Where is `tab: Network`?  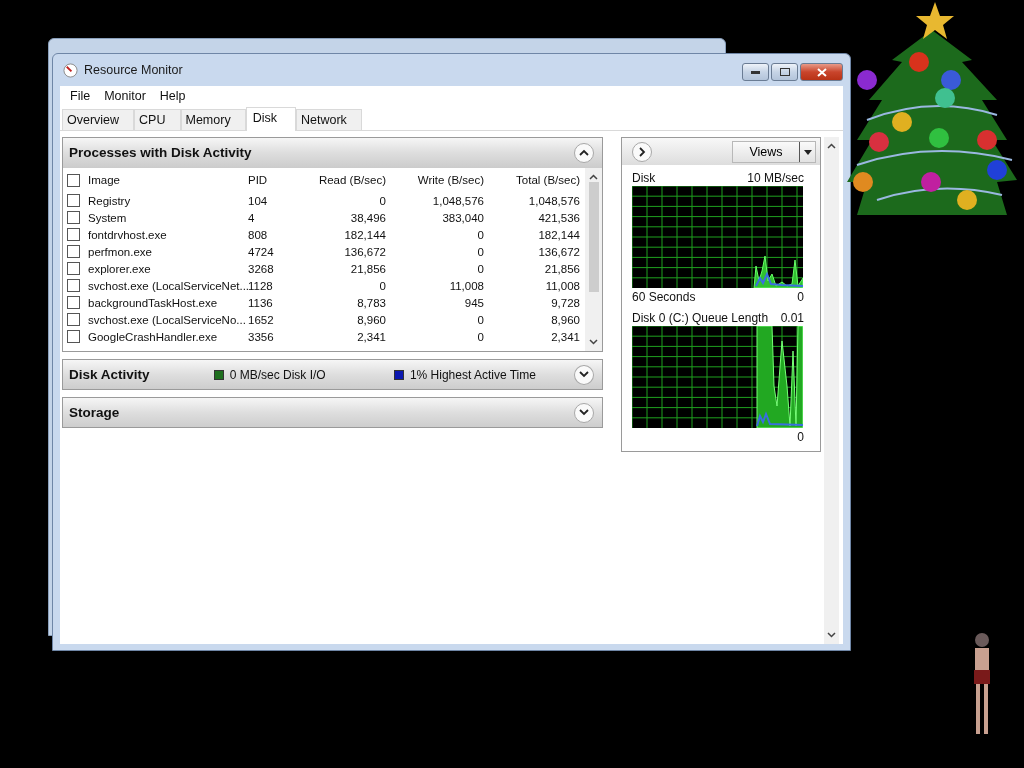 tab: Network is located at coordinates (328, 119).